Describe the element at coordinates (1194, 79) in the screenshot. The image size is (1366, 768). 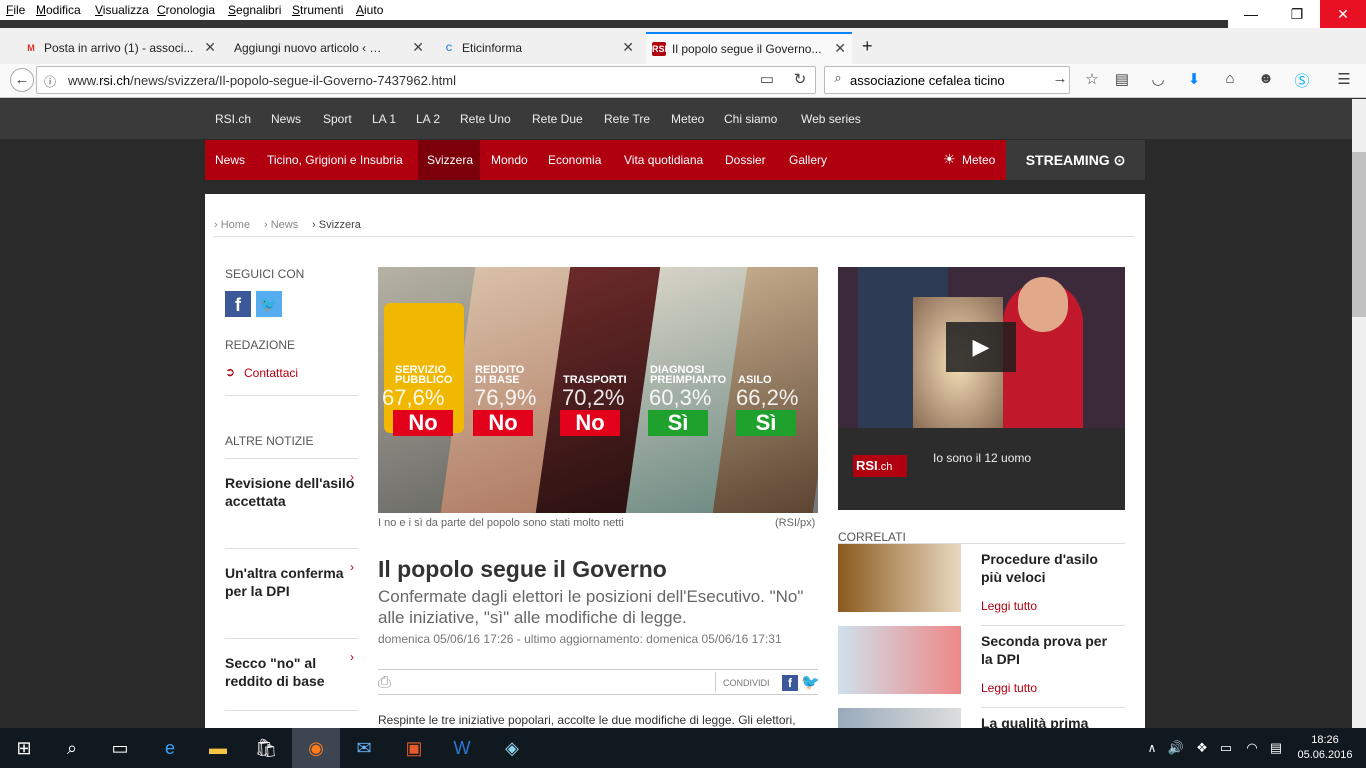
I see `download-icon: ⬇` at that location.